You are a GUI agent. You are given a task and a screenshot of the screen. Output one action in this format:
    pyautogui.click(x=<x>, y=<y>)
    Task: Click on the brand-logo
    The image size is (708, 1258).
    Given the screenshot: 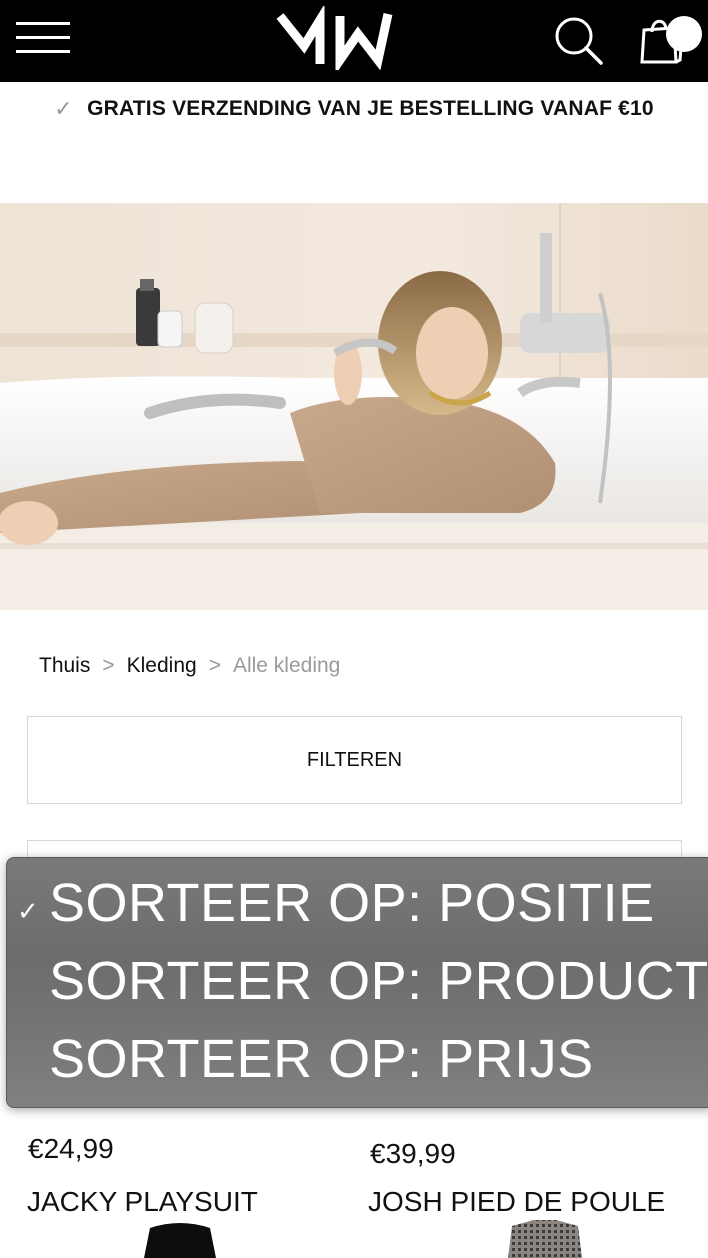 What is the action you would take?
    pyautogui.click(x=335, y=38)
    